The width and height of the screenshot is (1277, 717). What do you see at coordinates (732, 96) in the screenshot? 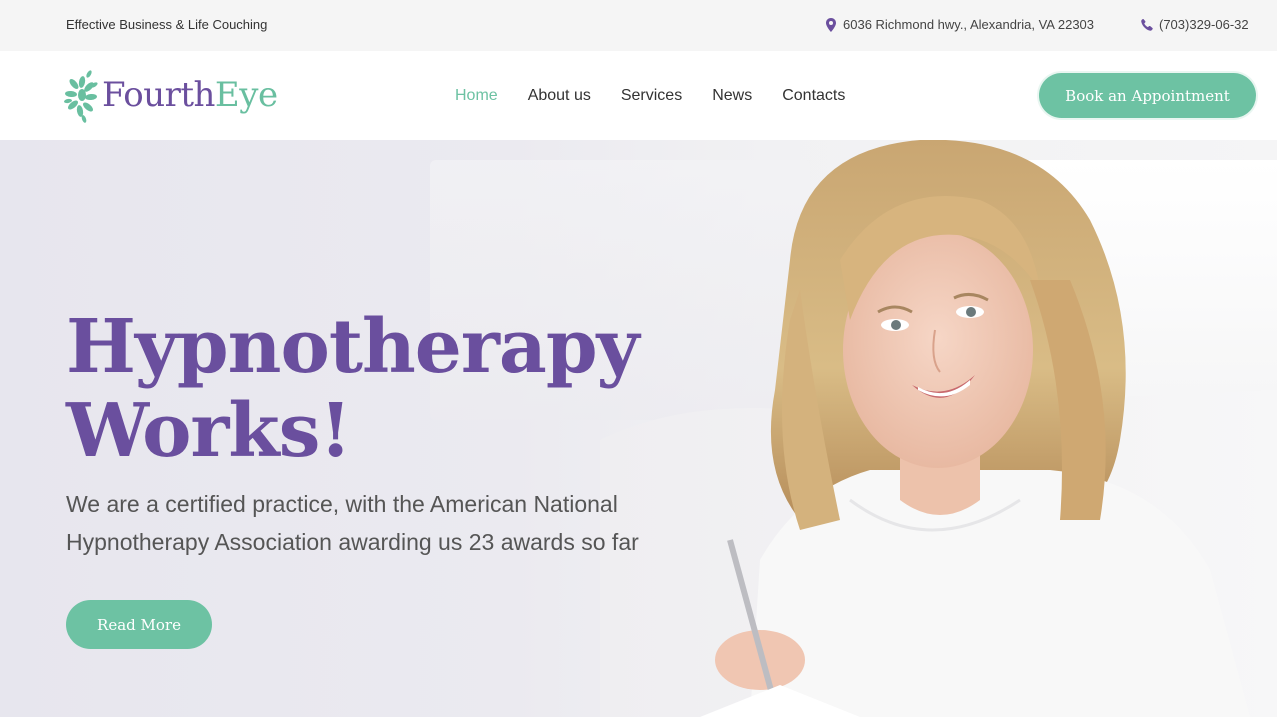
I see `nav-item-news: News` at bounding box center [732, 96].